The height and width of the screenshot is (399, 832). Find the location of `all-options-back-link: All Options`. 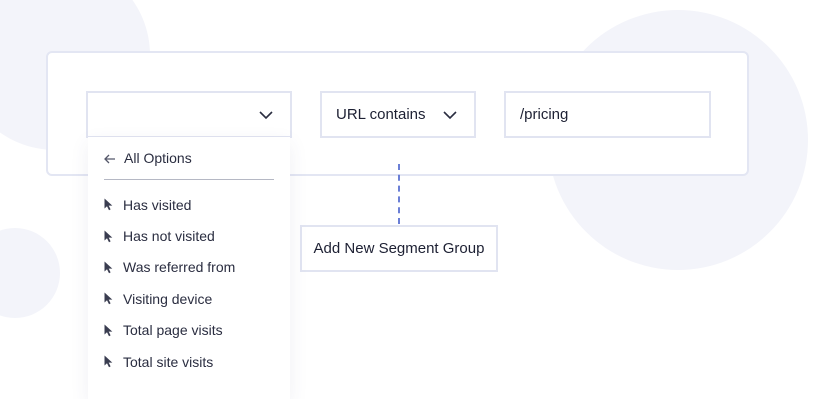

all-options-back-link: All Options is located at coordinates (189, 165).